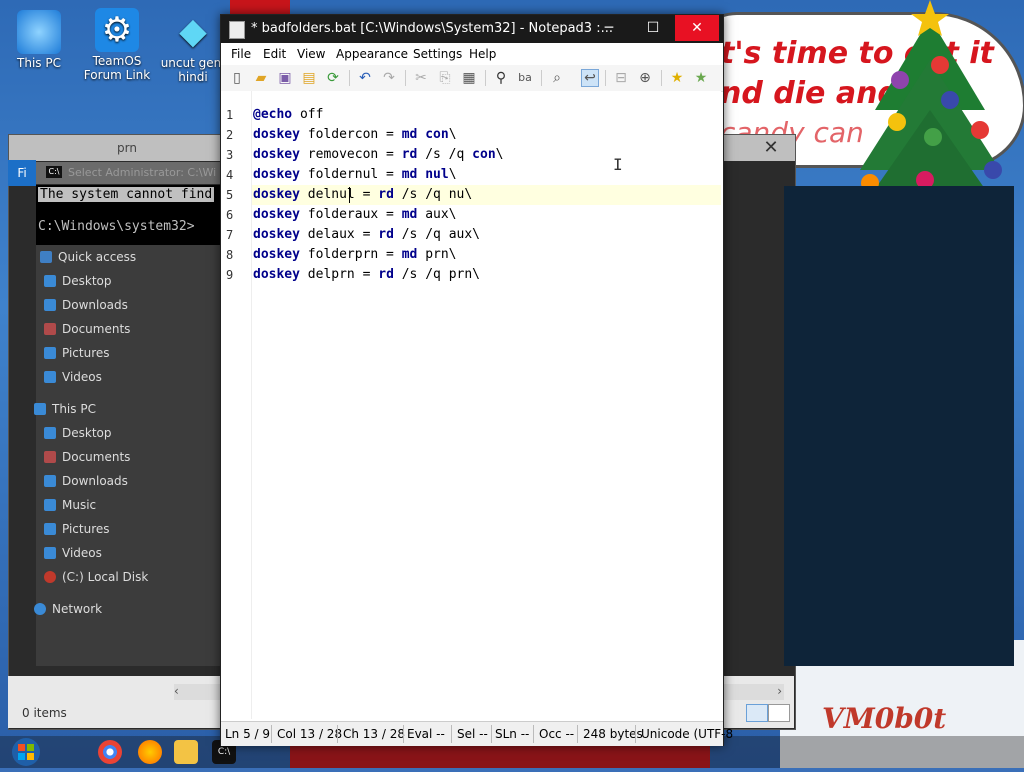 This screenshot has height=772, width=1024. I want to click on text-token: folderprn =, so click(350, 254).